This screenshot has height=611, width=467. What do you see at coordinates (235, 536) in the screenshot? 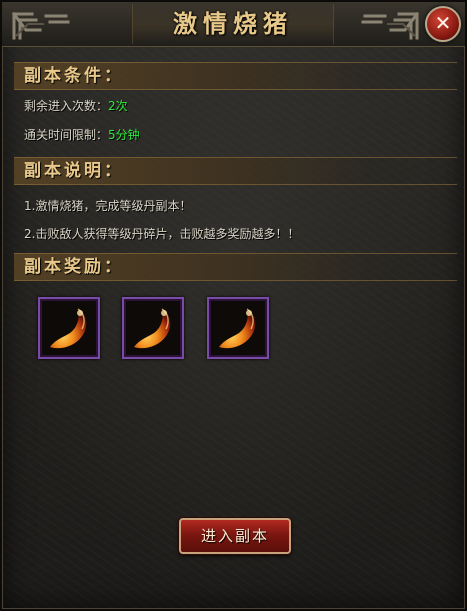
I see `enter-dungeon-button: 进入副本` at bounding box center [235, 536].